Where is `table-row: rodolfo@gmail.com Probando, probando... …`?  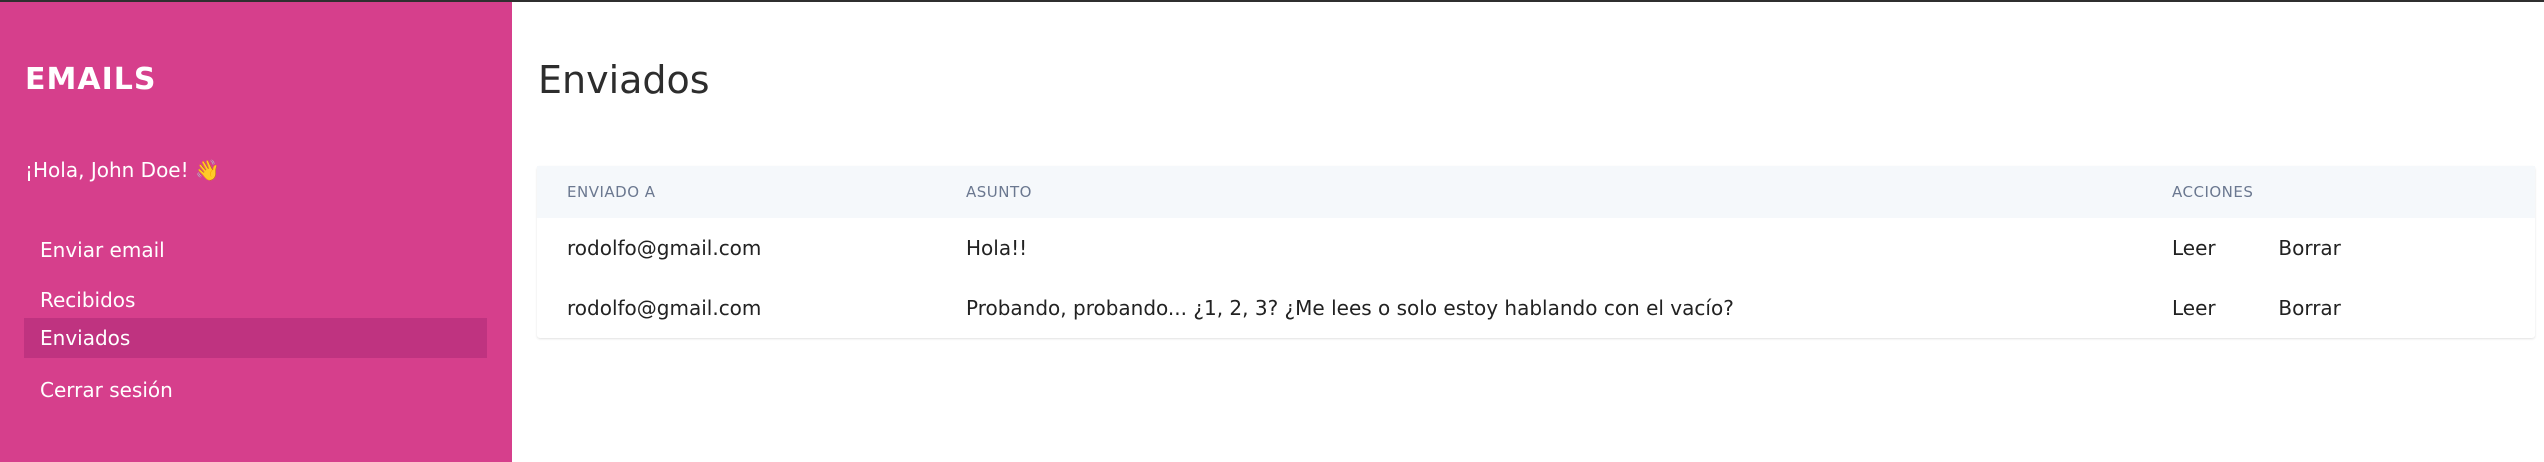 table-row: rodolfo@gmail.com Probando, probando... … is located at coordinates (1536, 308).